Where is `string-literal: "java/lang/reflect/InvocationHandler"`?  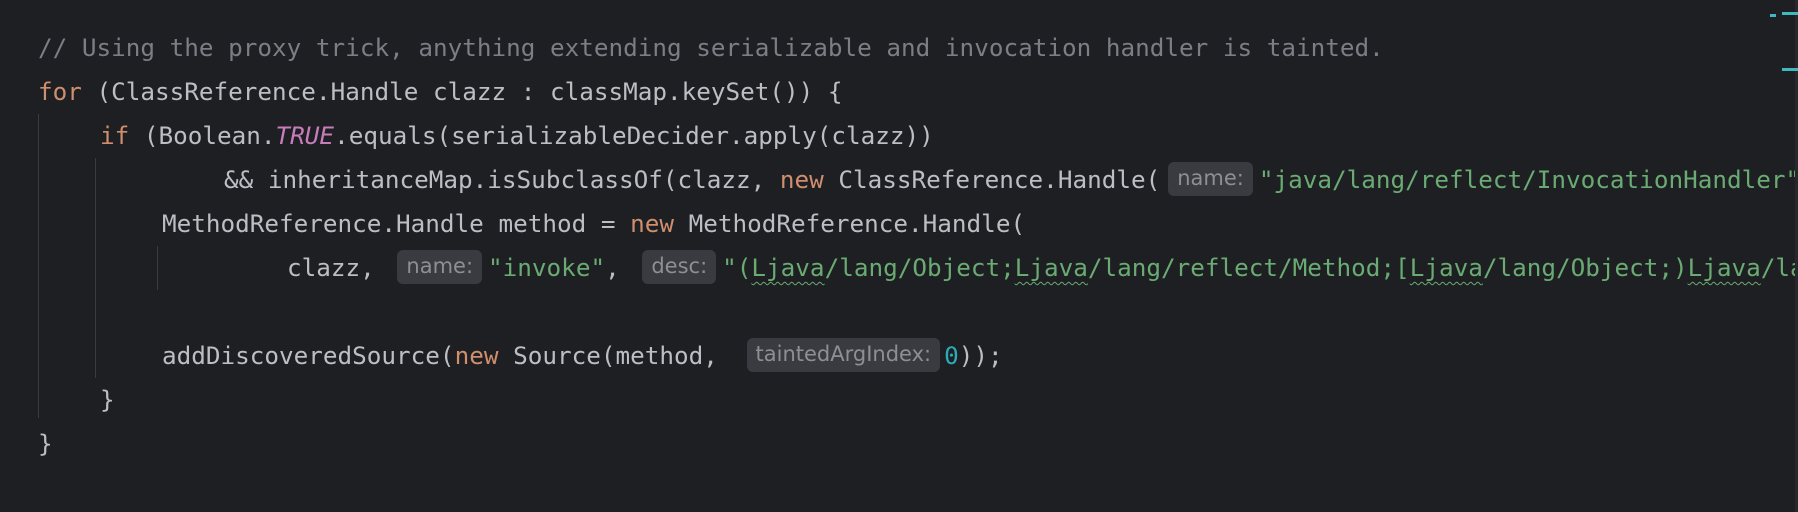
string-literal: "java/lang/reflect/InvocationHandler" is located at coordinates (1528, 179).